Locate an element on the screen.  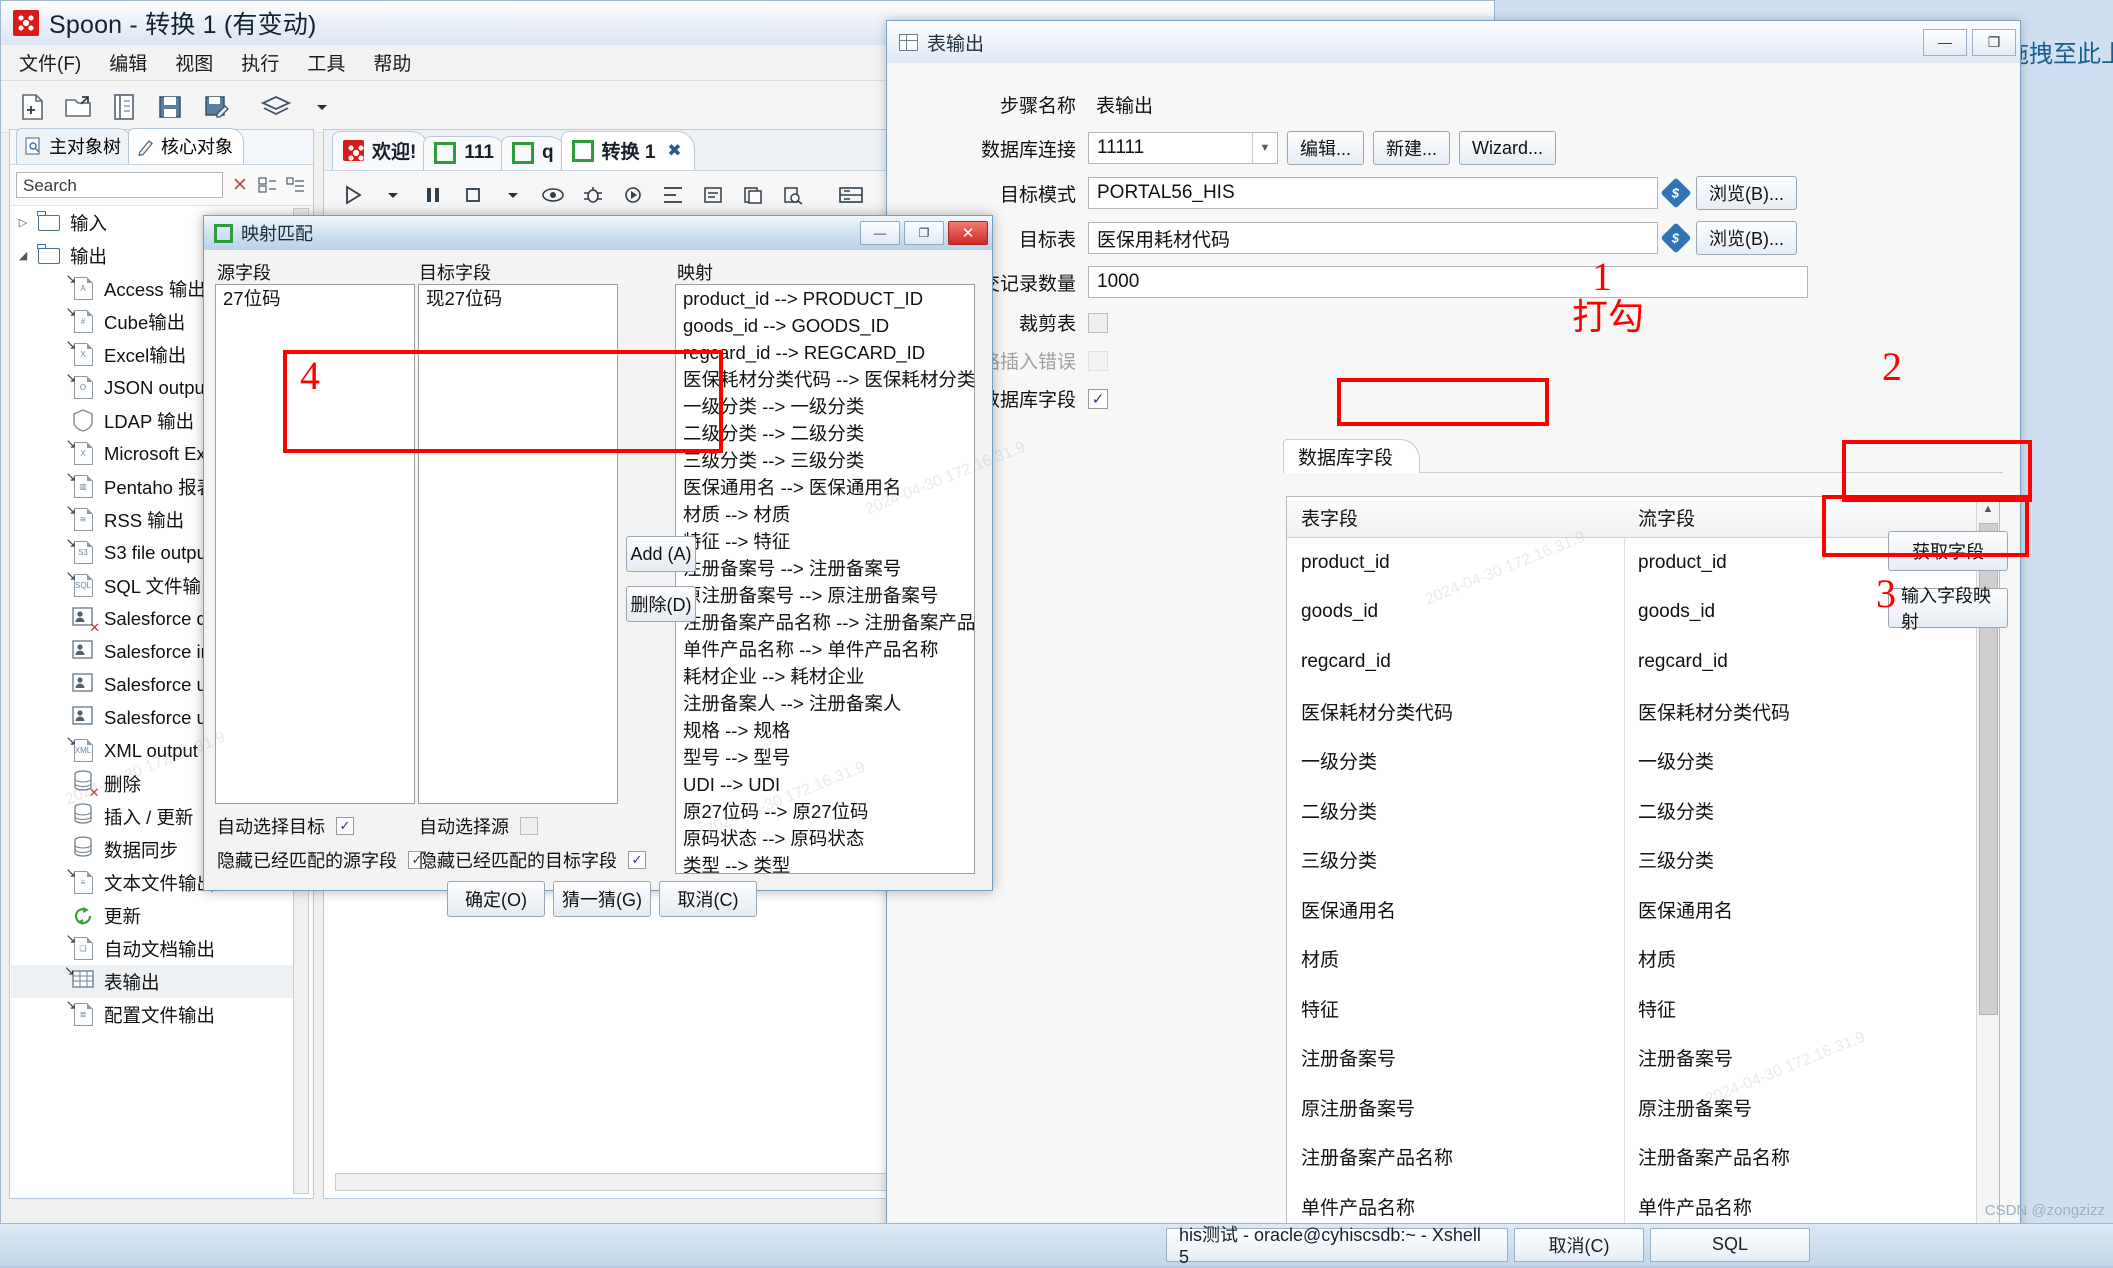
source-field-item: 27位码 is located at coordinates (315, 298).